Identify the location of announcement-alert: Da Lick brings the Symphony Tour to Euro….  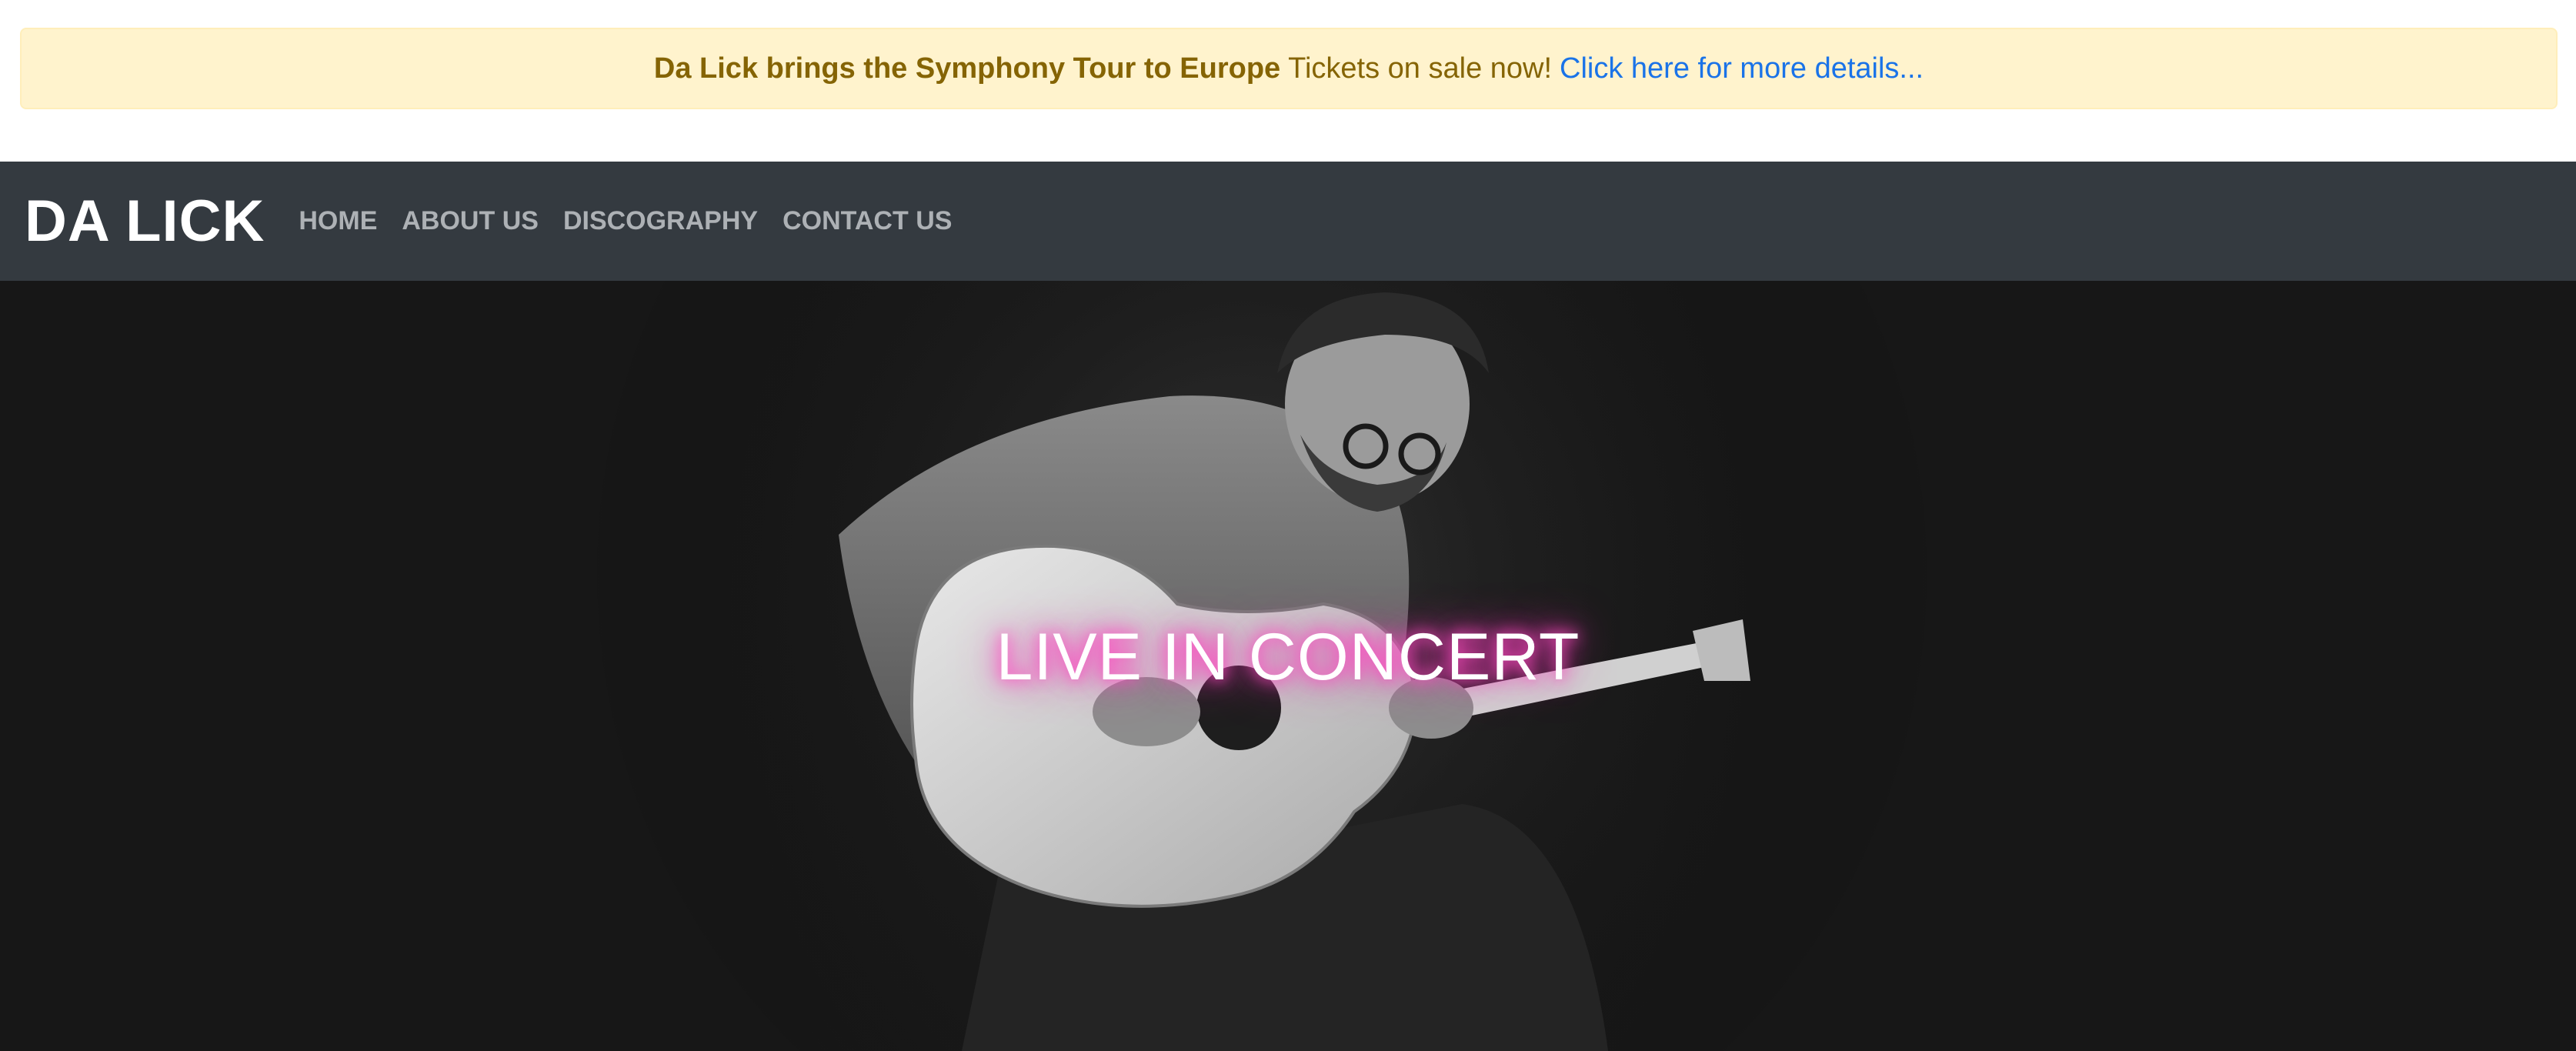
(1289, 68).